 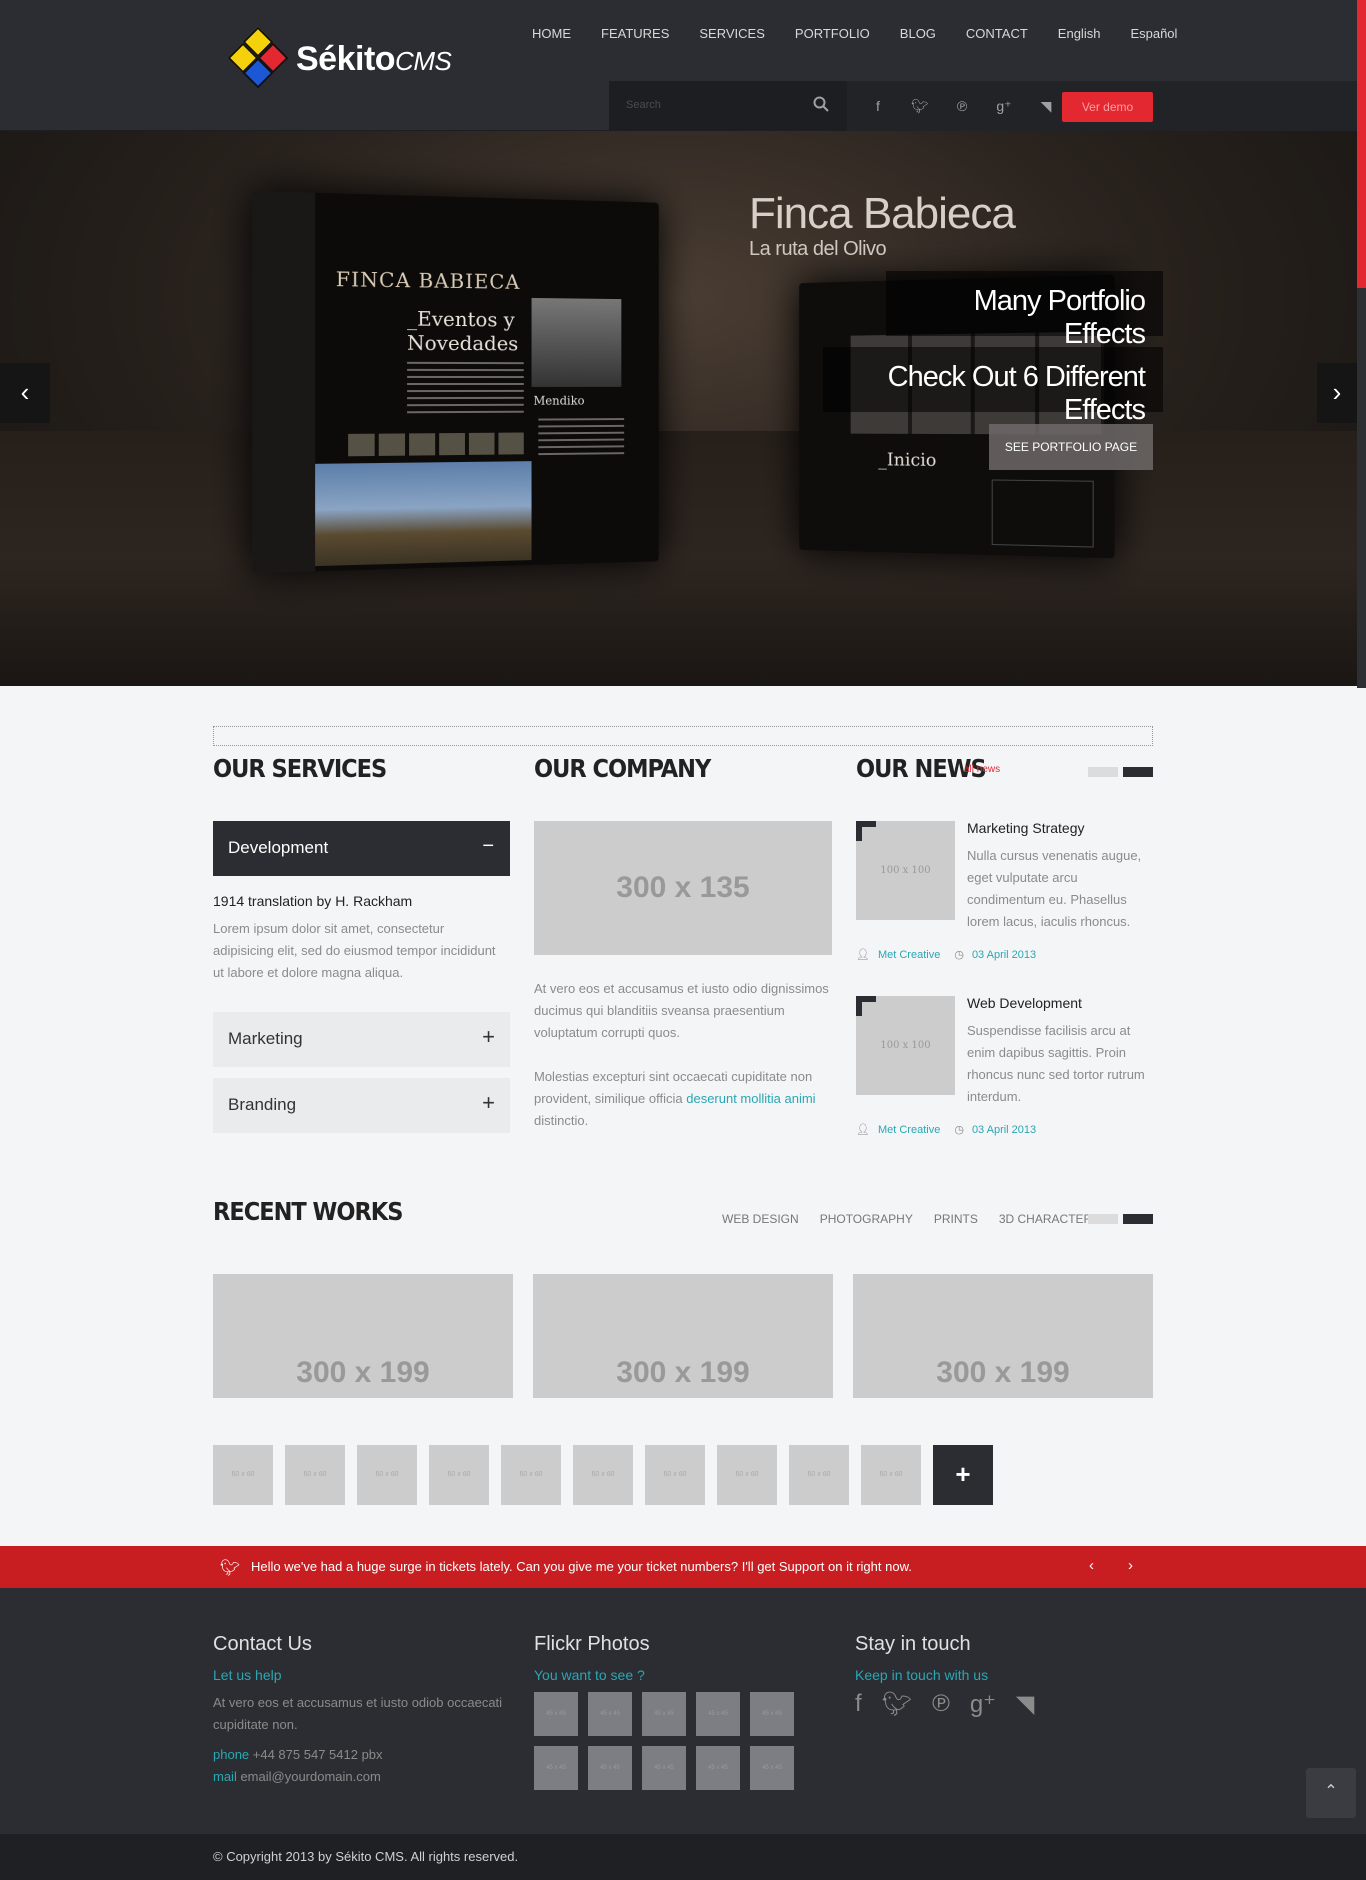 I want to click on nav-contact: CONTACT, so click(x=997, y=33).